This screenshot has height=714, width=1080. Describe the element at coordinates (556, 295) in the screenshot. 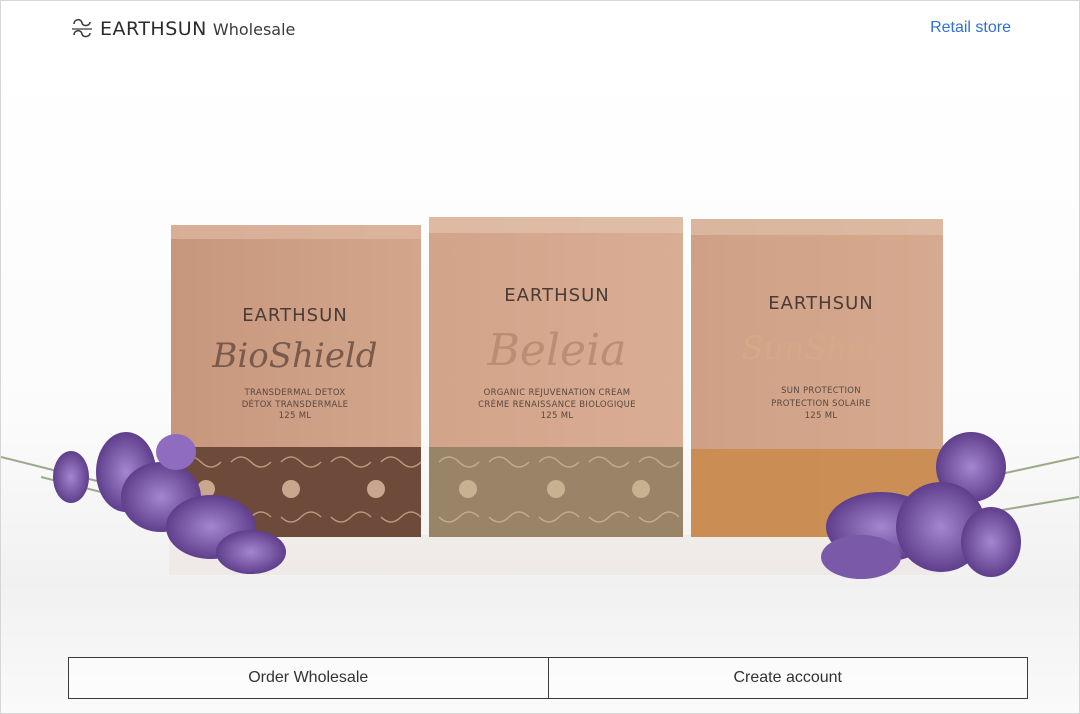

I see `box2-brand: EARTHSUN` at that location.